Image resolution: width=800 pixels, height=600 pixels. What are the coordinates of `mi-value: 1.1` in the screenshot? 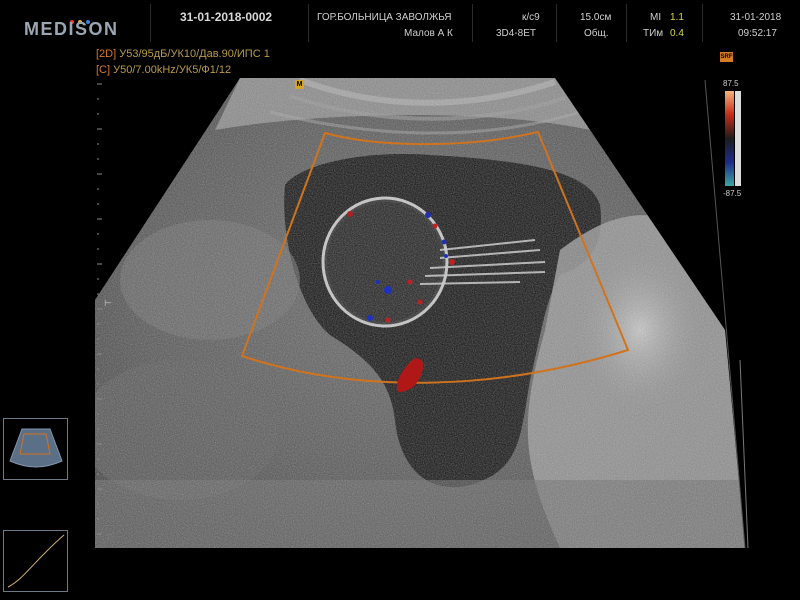 It's located at (677, 17).